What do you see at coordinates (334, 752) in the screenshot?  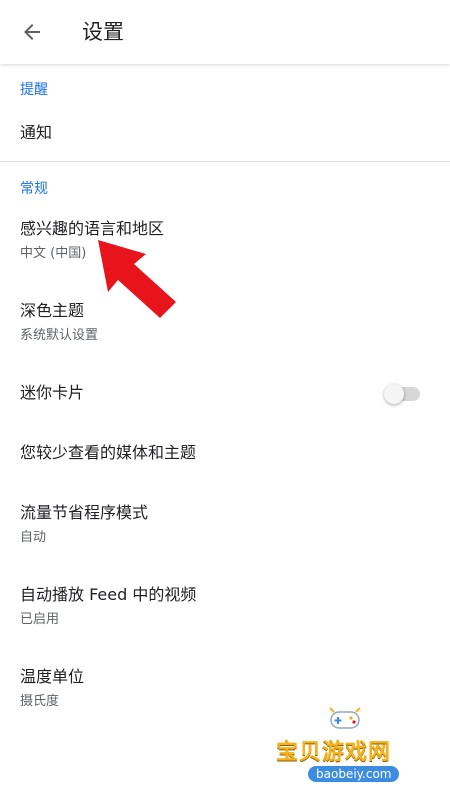 I see `watermark-title: 宝贝游戏网` at bounding box center [334, 752].